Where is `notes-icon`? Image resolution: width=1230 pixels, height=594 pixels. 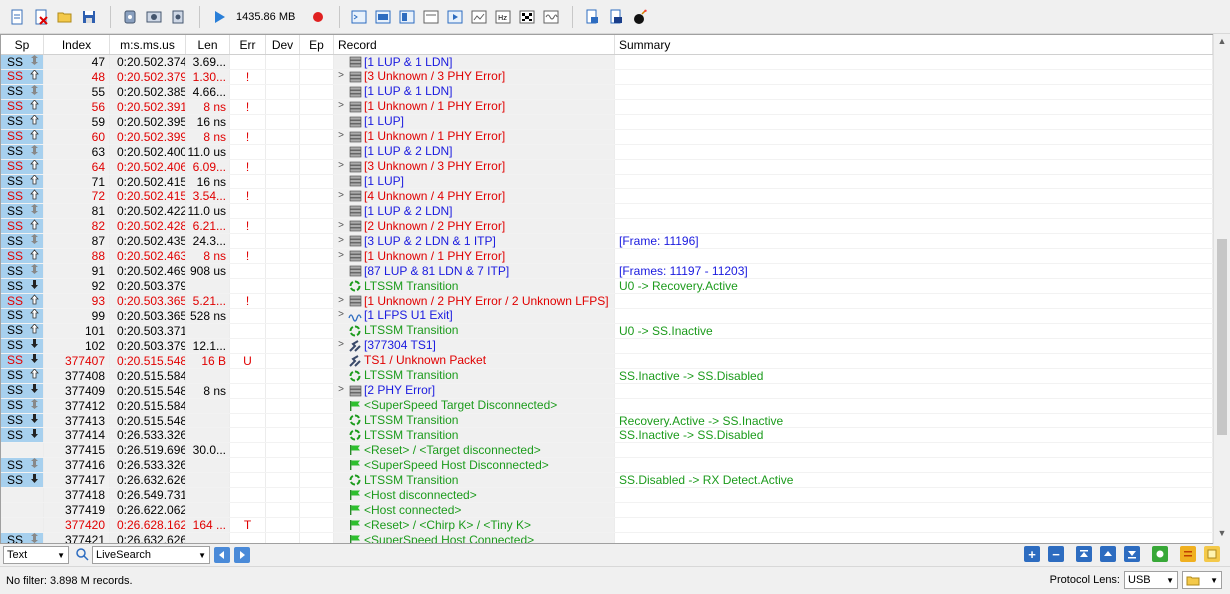
notes-icon is located at coordinates (1212, 554).